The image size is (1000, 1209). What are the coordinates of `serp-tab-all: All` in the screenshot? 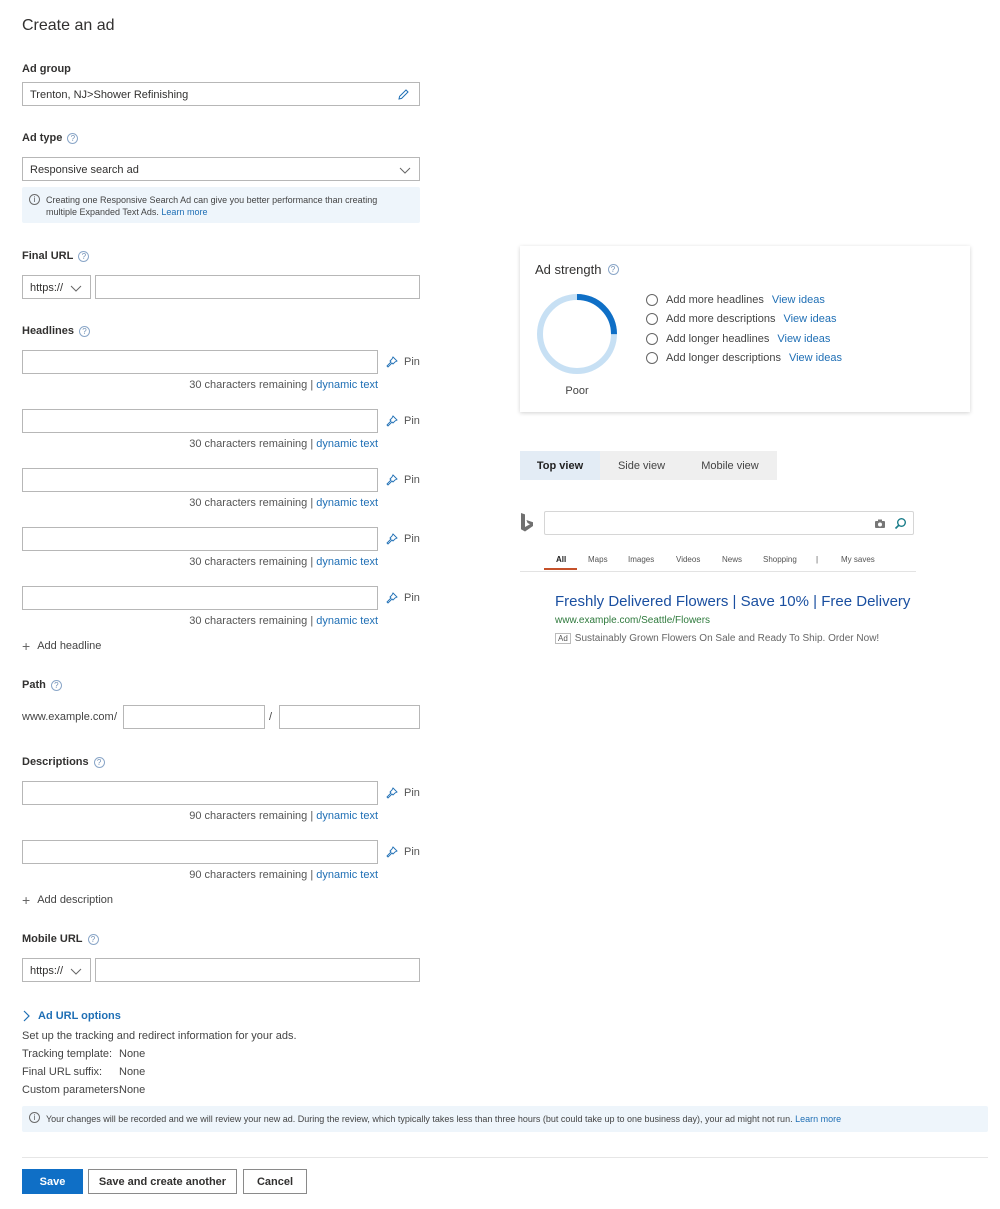 It's located at (561, 559).